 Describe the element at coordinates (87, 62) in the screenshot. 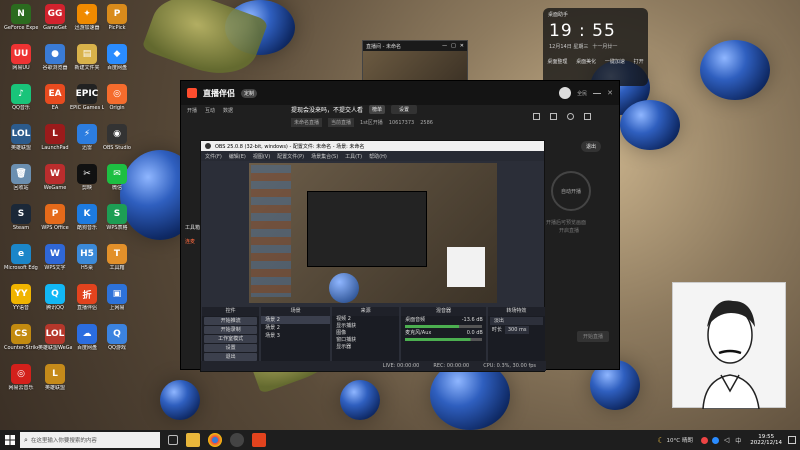

I see `desktop-icon: ▤ 新建文件夹` at that location.